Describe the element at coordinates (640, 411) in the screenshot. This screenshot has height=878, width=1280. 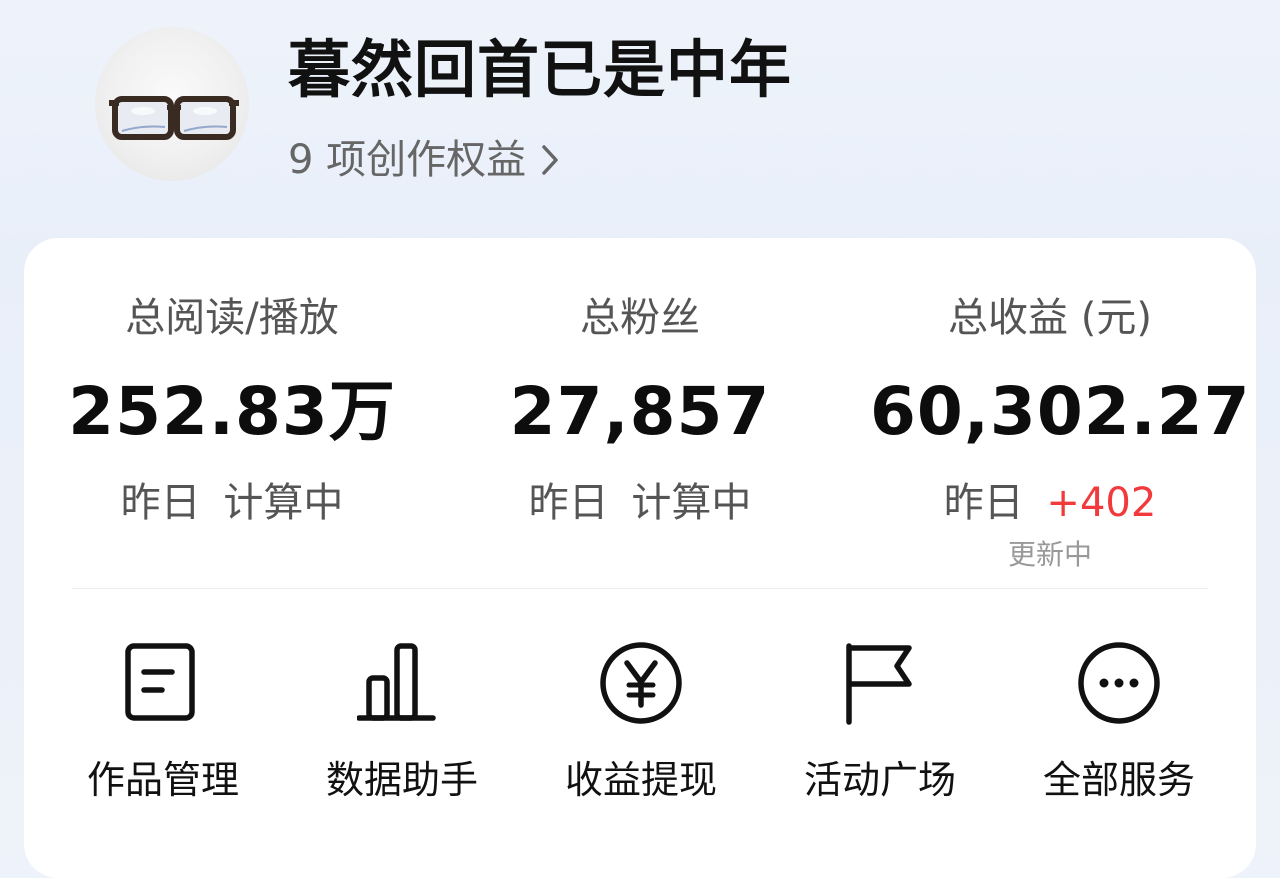
I see `stat-value: 27,857` at that location.